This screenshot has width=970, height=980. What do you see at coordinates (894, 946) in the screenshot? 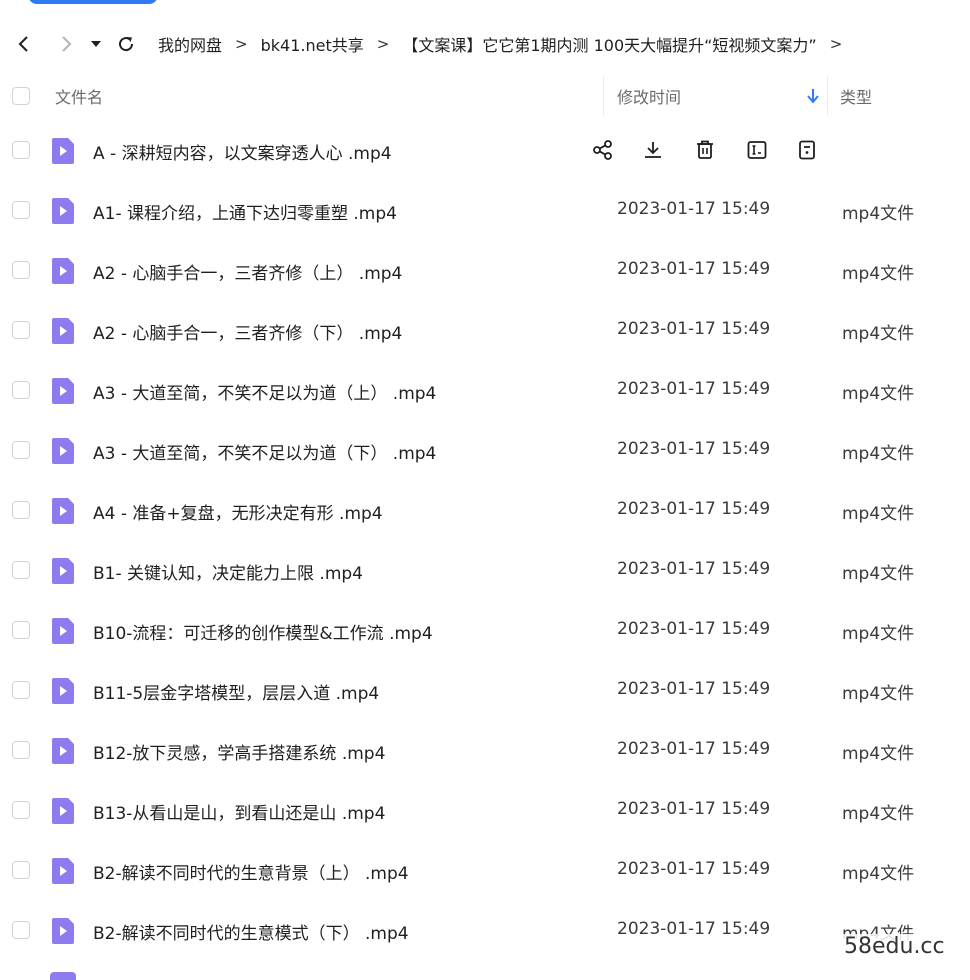
I see `watermark: 58edu.cc` at bounding box center [894, 946].